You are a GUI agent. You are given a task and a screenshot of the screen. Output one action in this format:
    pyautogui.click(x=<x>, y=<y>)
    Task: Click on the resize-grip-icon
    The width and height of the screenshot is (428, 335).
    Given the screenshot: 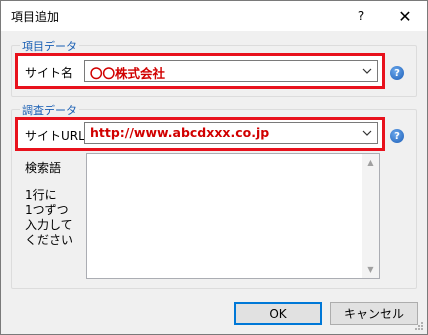 What is the action you would take?
    pyautogui.click(x=419, y=326)
    